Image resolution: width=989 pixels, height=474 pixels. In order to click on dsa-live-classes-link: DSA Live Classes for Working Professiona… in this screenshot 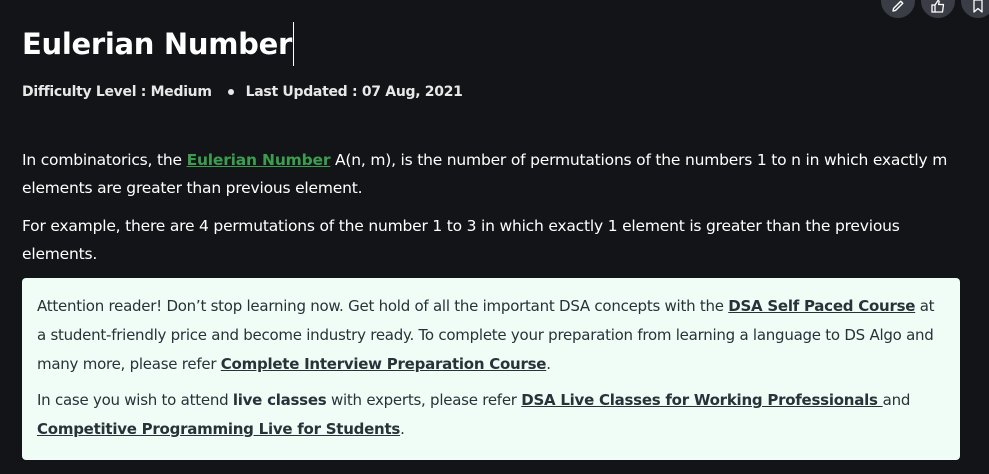, I will do `click(701, 400)`.